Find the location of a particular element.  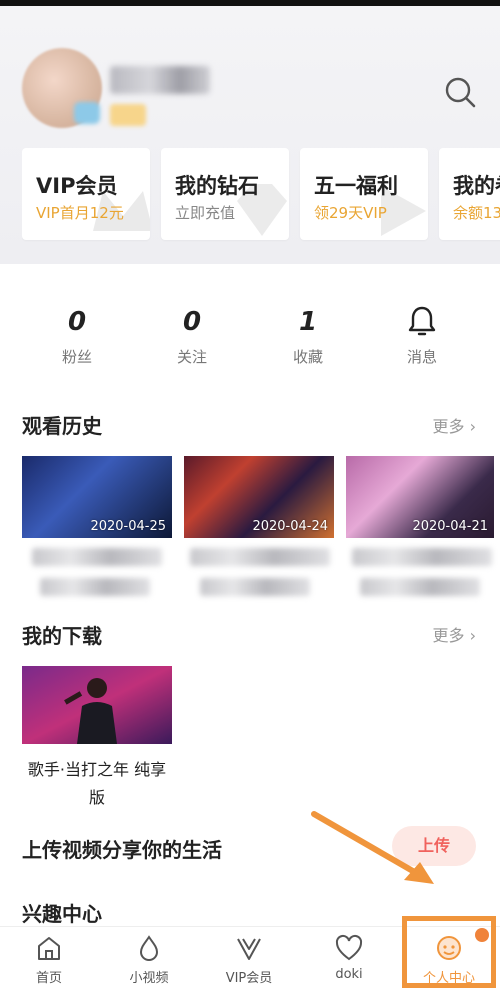

download-item-title: 歌手·当打之年 纯享版 is located at coordinates (97, 784).